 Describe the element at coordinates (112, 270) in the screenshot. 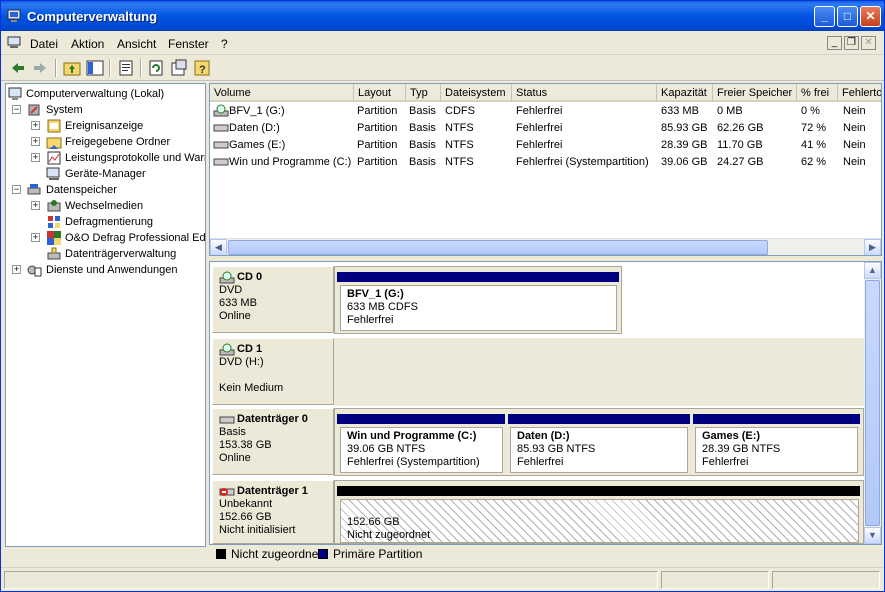

I see `tree-item-dienste: Dienste und Anwendungen` at that location.